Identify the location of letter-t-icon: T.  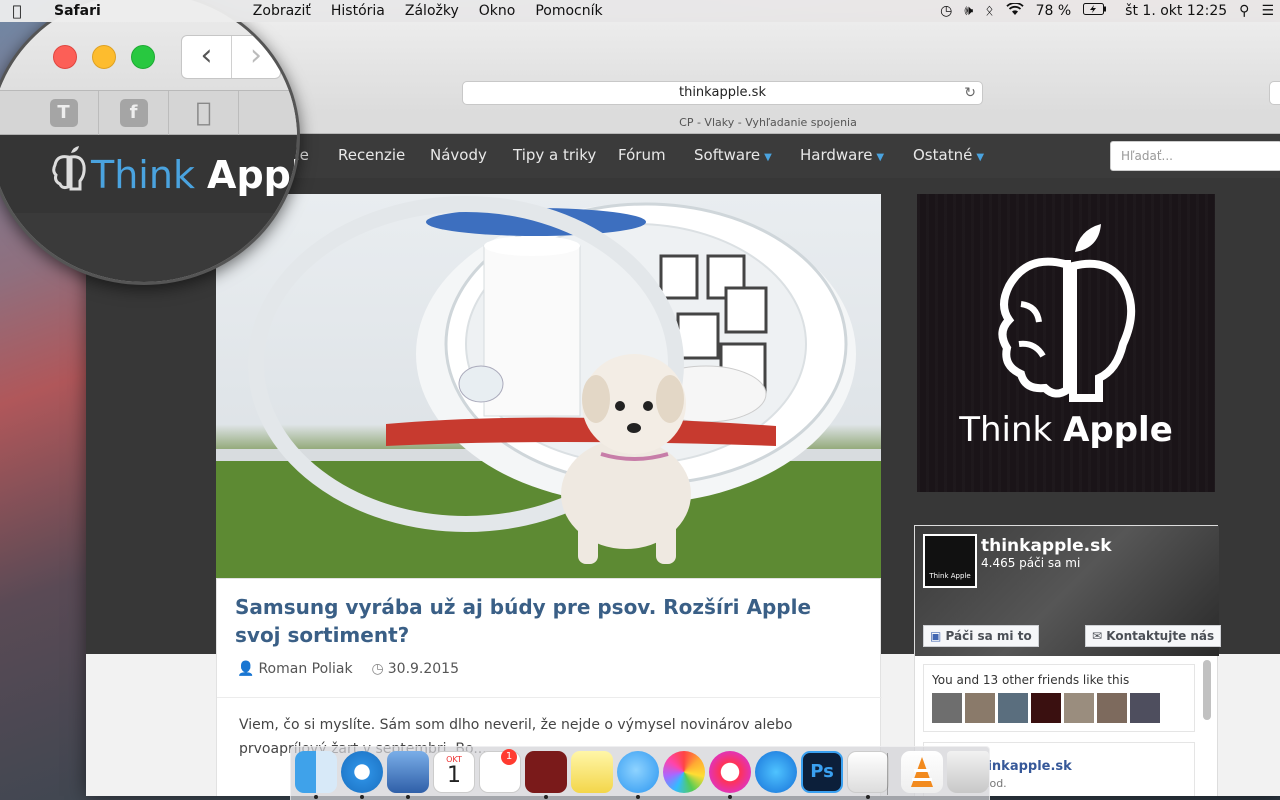
(63, 113).